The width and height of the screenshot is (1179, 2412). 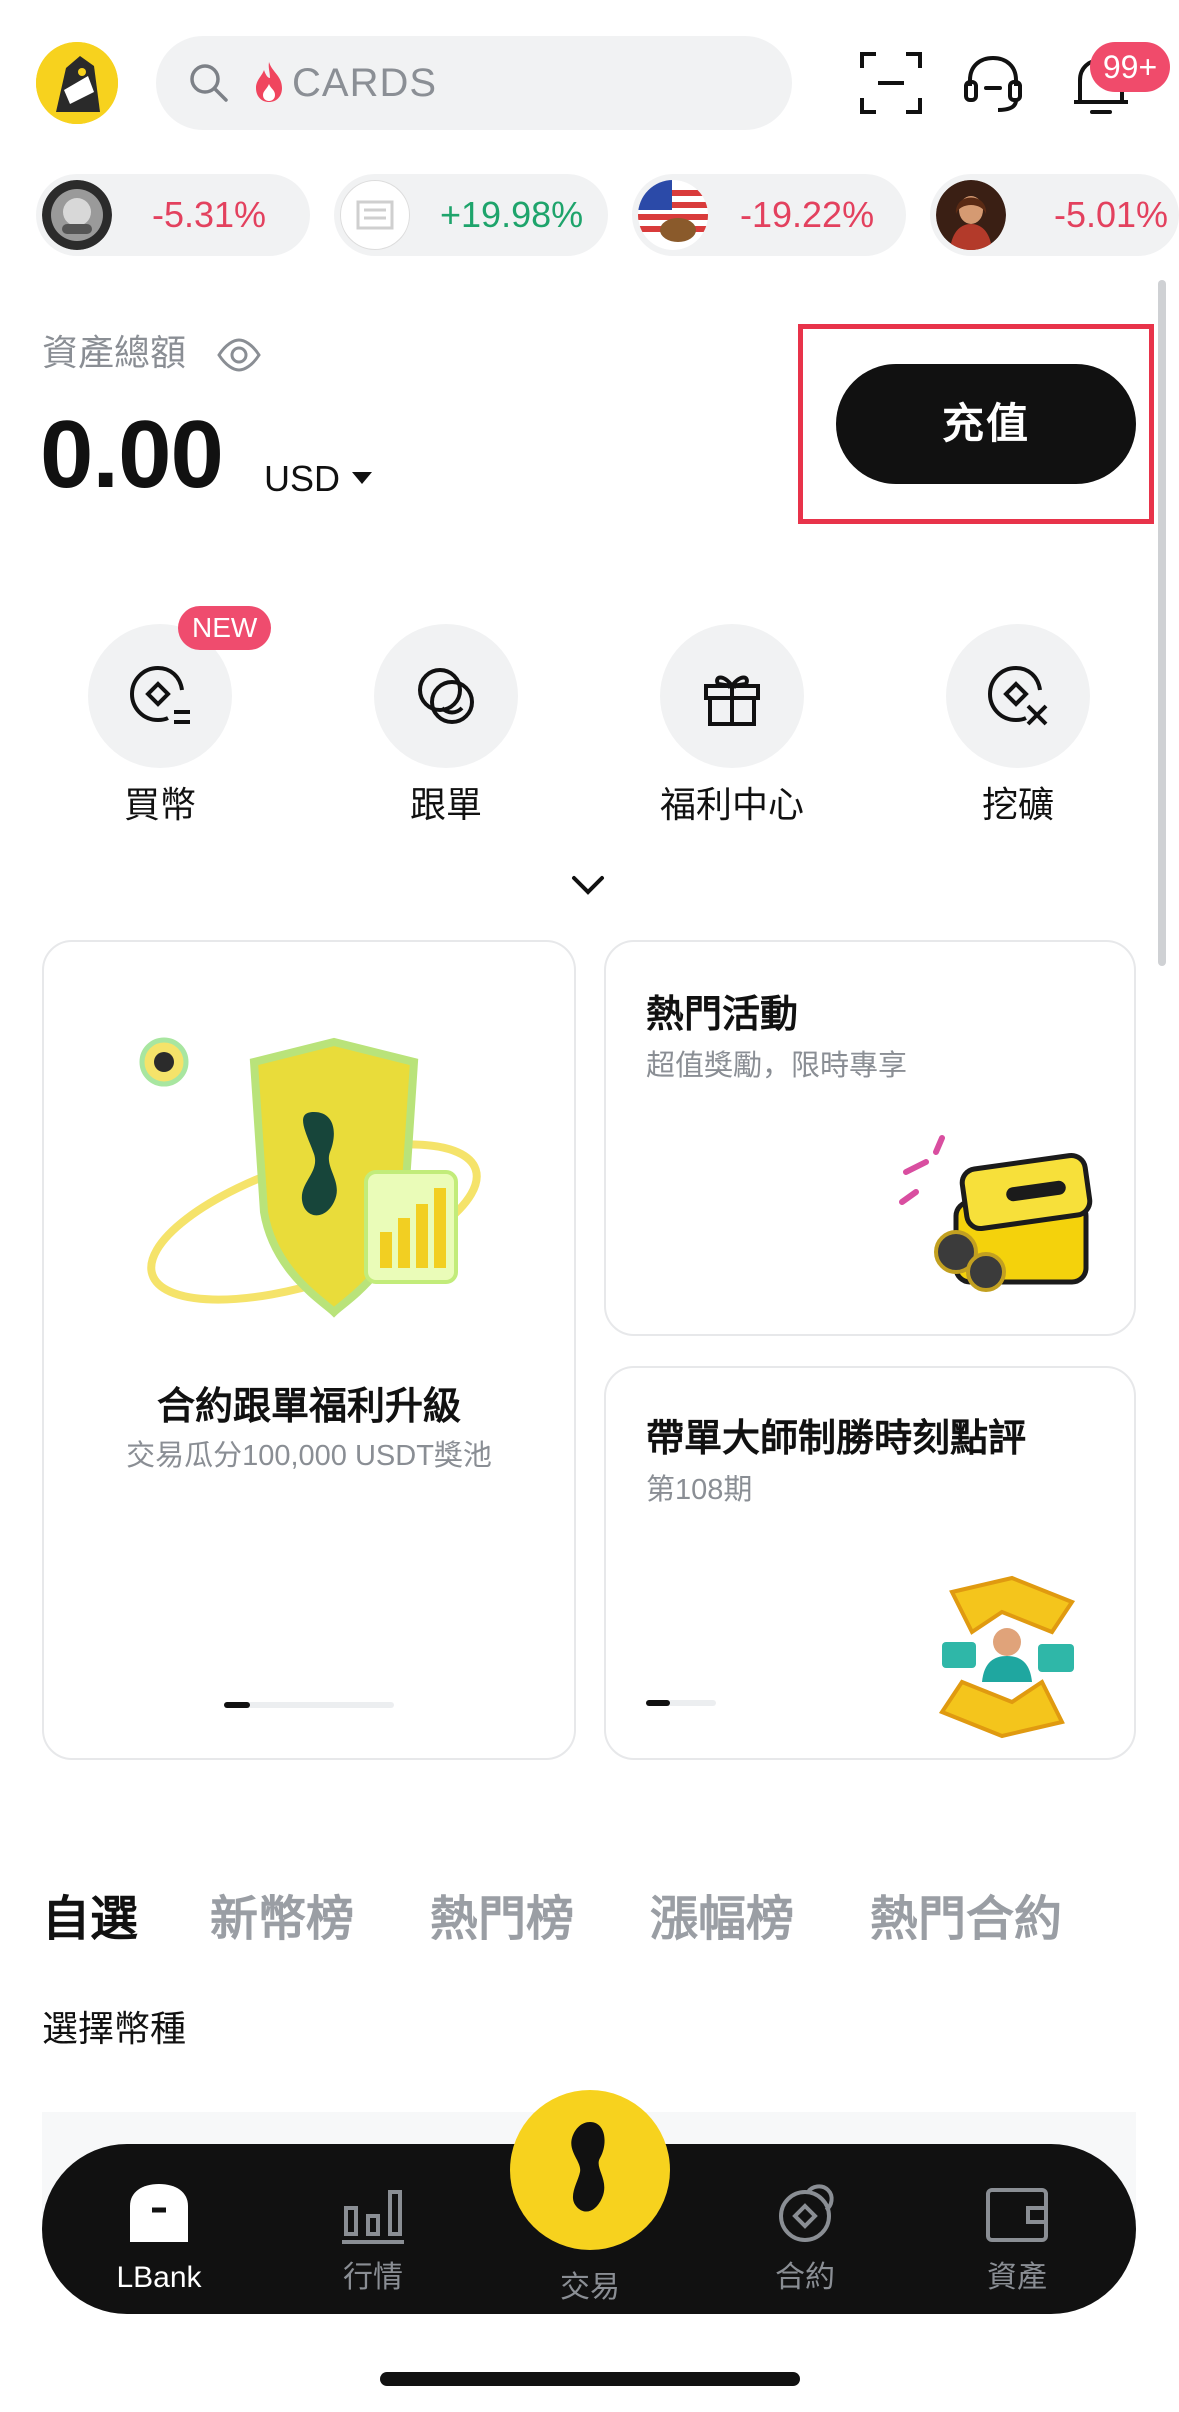 What do you see at coordinates (836, 1439) in the screenshot?
I see `card-title: 帶單大師制勝時刻點評` at bounding box center [836, 1439].